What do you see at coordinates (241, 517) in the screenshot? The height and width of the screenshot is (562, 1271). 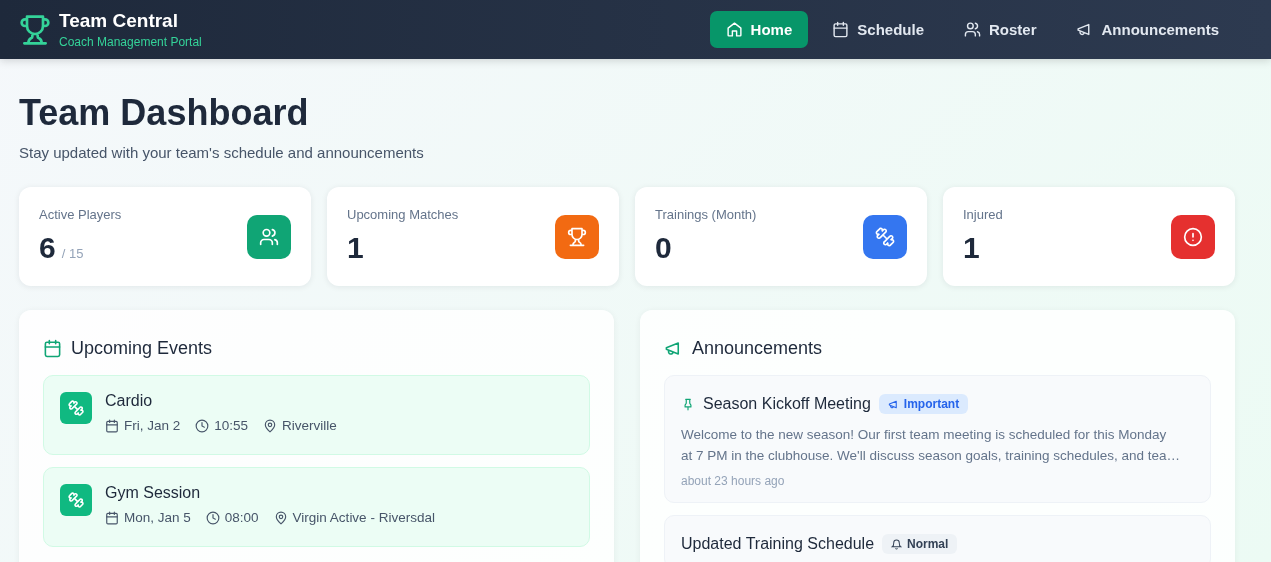 I see `event-time: 08:00` at bounding box center [241, 517].